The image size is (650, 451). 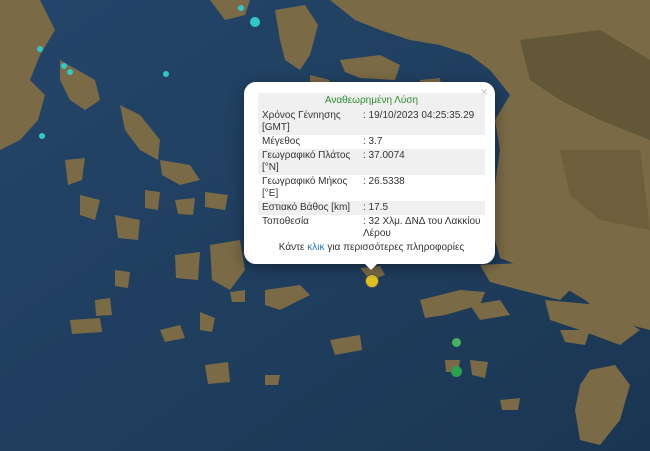 I want to click on footer-suffix: για περισσότερες πληροφορίες, so click(x=396, y=247).